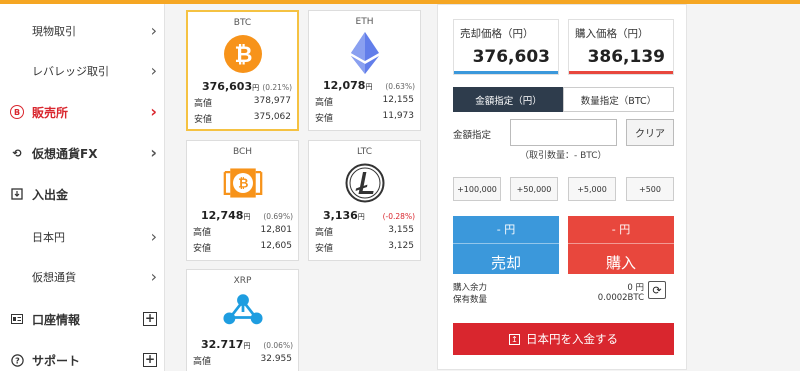  I want to click on sell-price-bar, so click(506, 72).